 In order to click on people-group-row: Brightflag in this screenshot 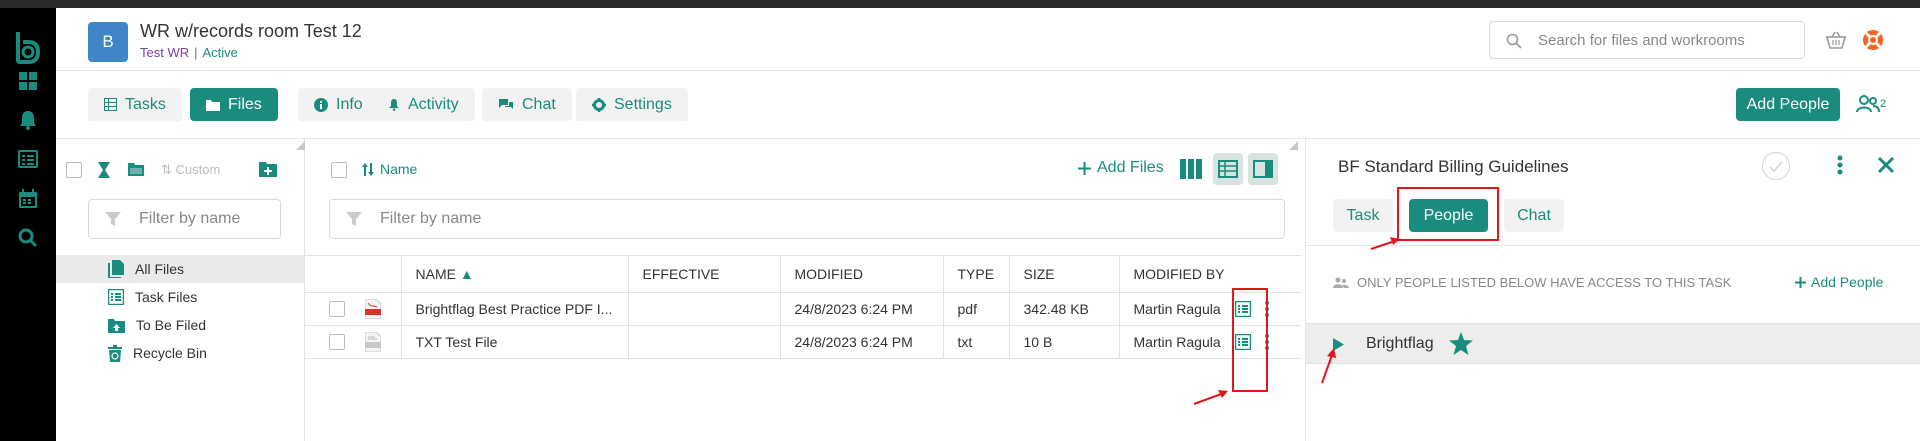, I will do `click(1613, 343)`.